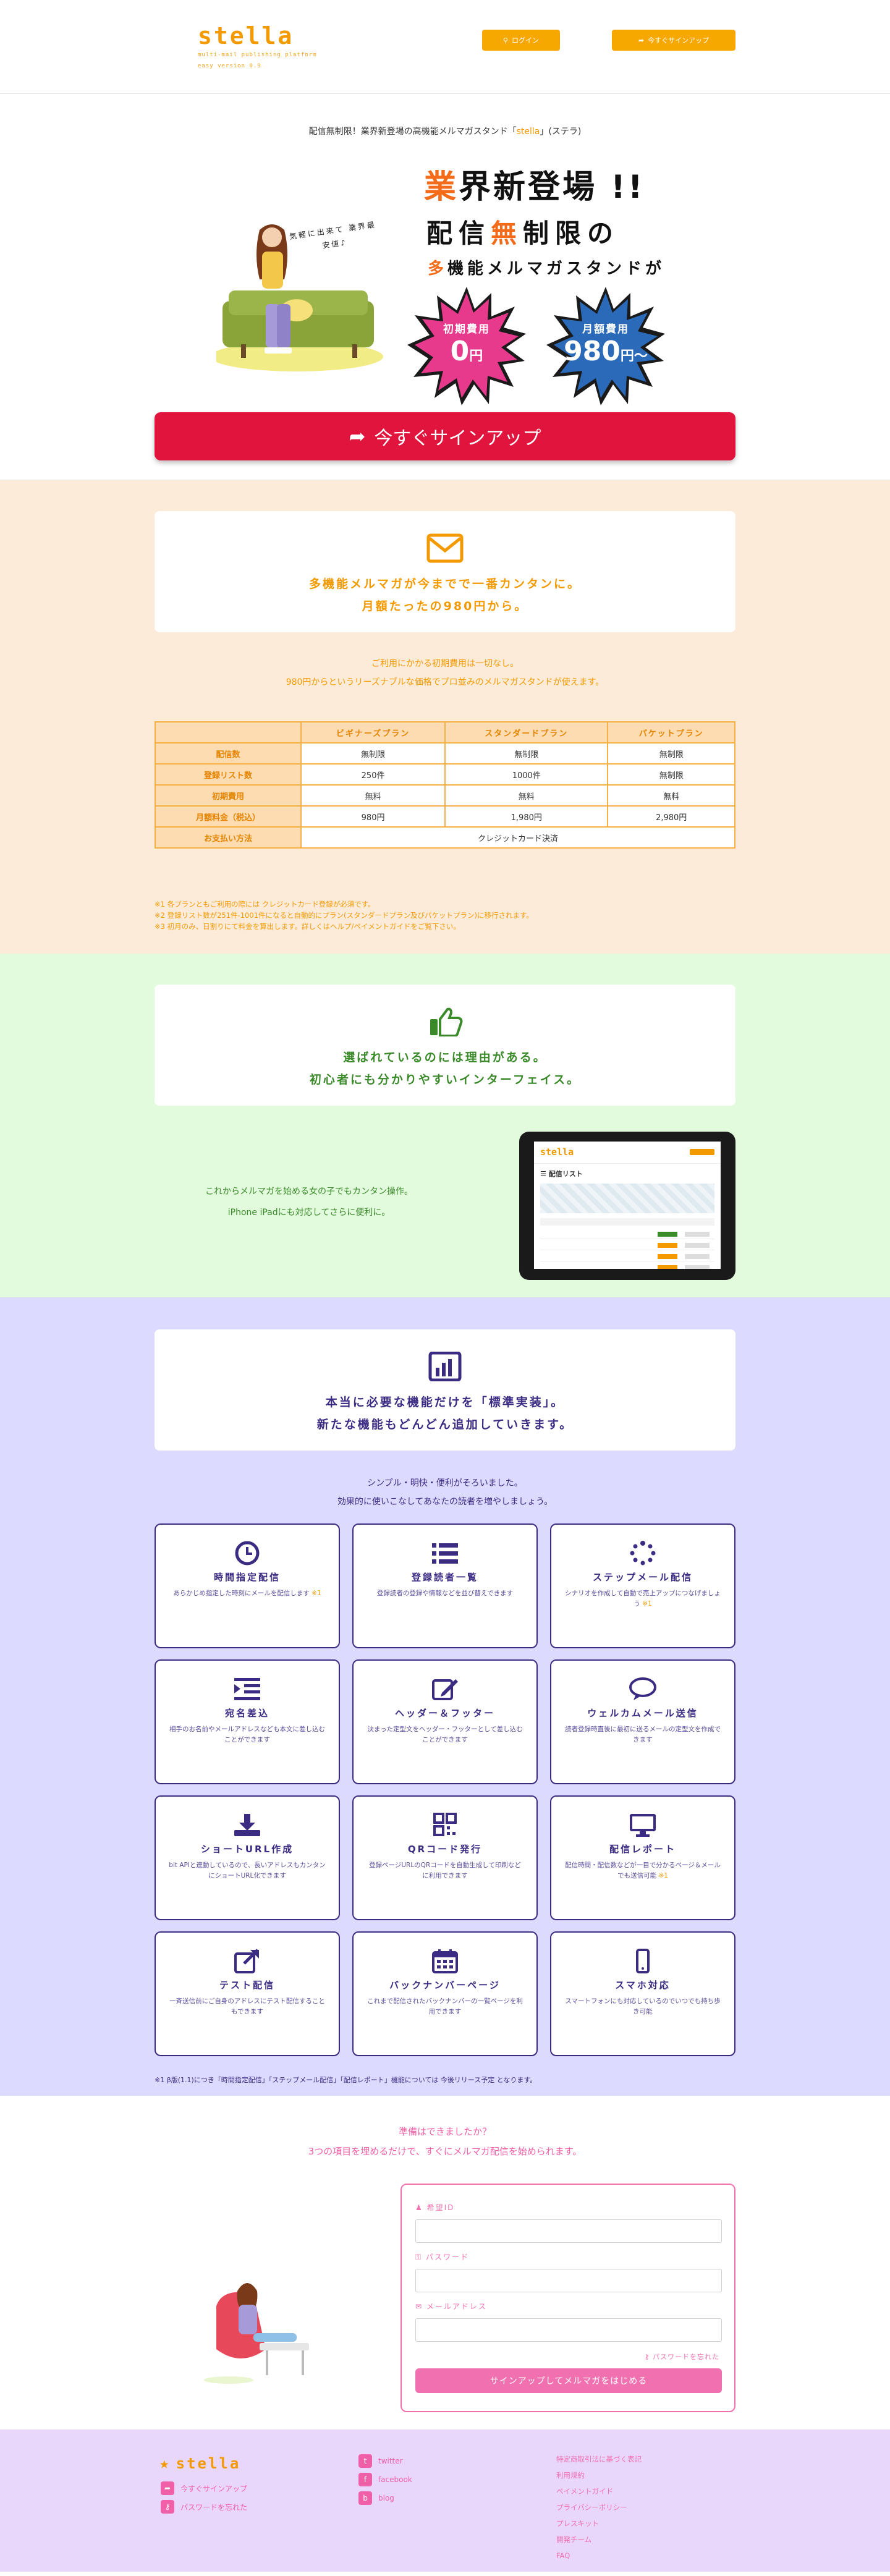 This screenshot has width=890, height=2576. What do you see at coordinates (606, 354) in the screenshot?
I see `burst-2-value: 980円〜` at bounding box center [606, 354].